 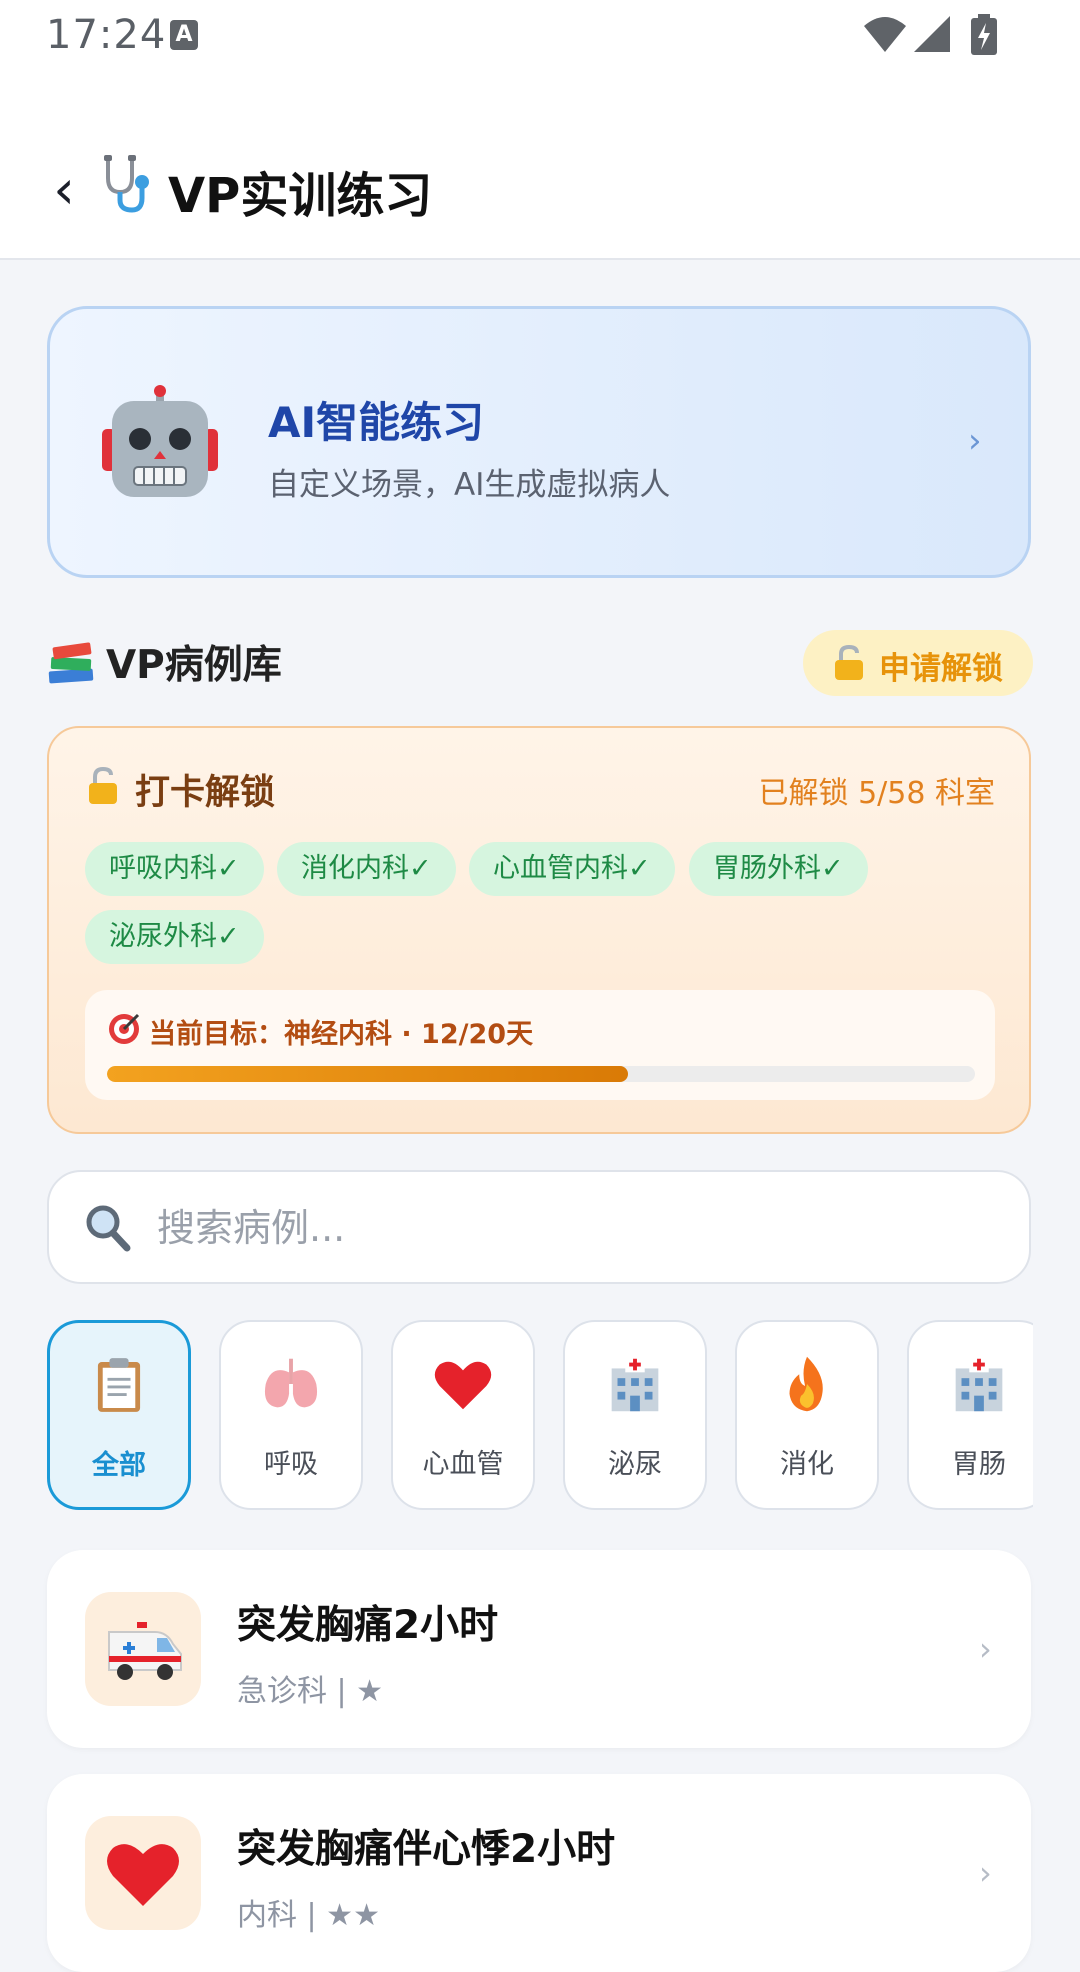 What do you see at coordinates (376, 422) in the screenshot?
I see `ai-practice-title: AI智能练习` at bounding box center [376, 422].